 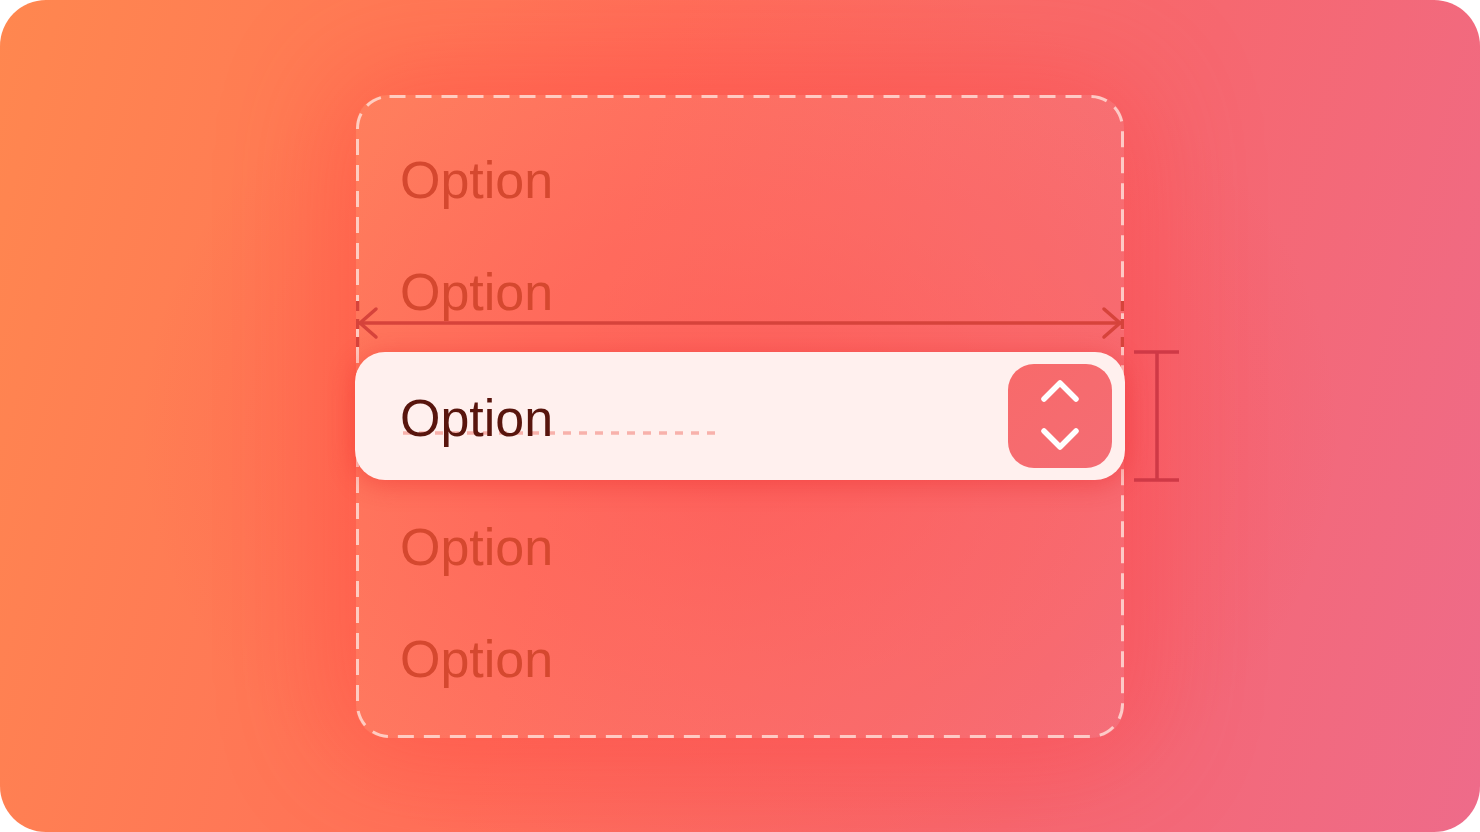 What do you see at coordinates (1060, 416) in the screenshot?
I see `chevron-up-down-icon` at bounding box center [1060, 416].